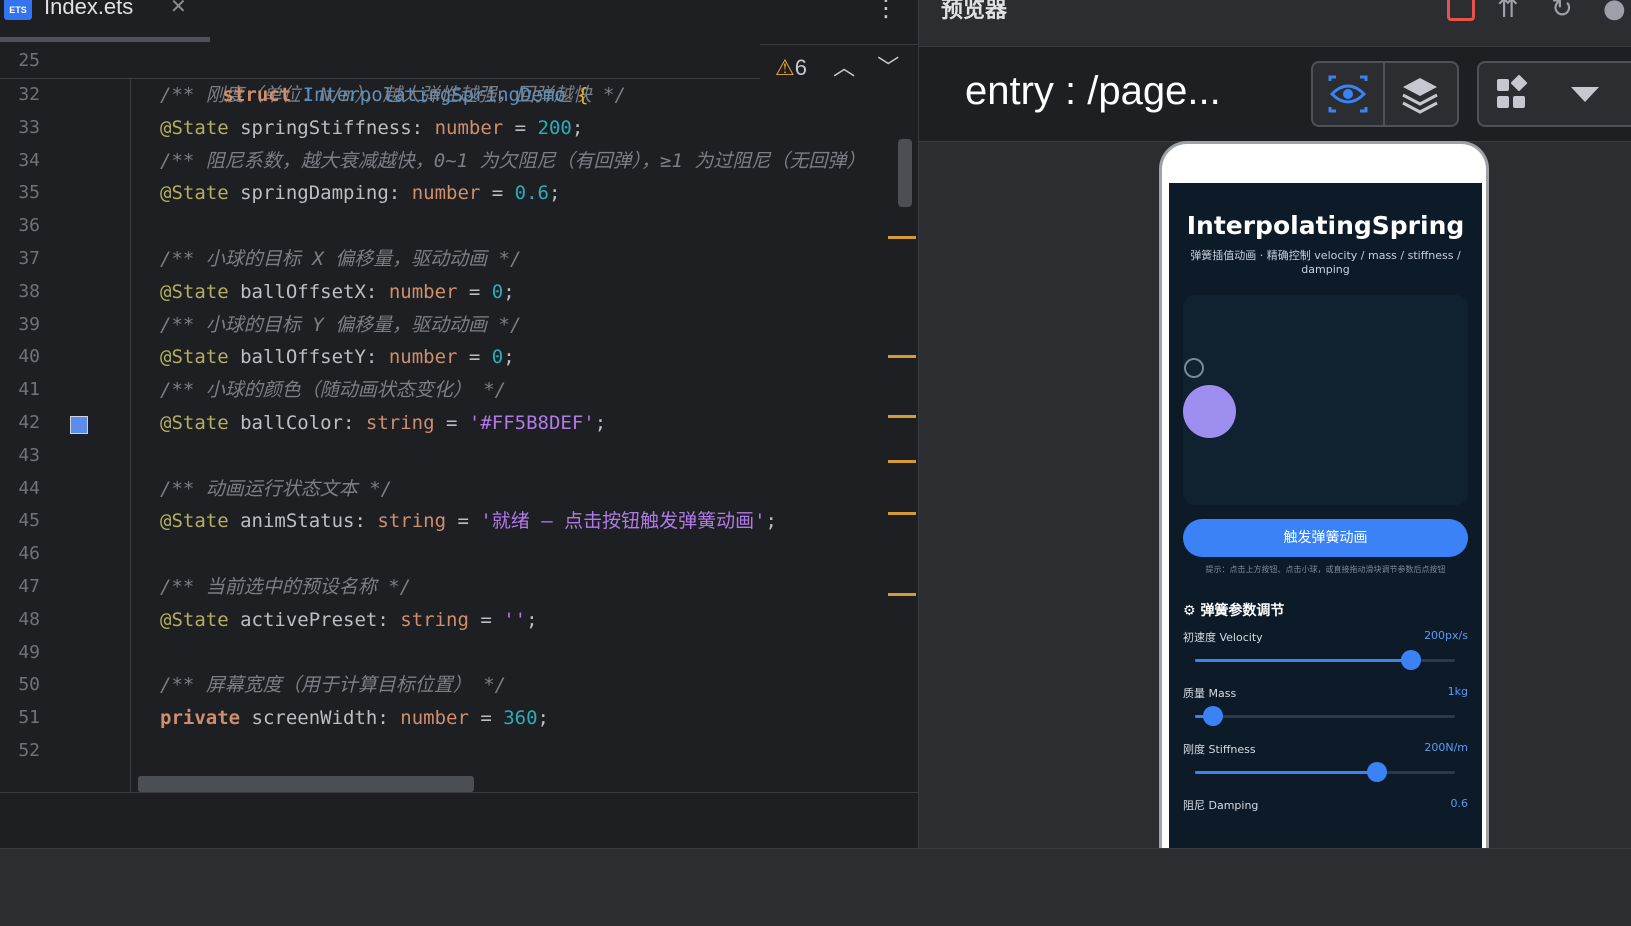 The height and width of the screenshot is (926, 1631). What do you see at coordinates (1325, 538) in the screenshot?
I see `trigger-spring-button: 触发弹簧动画` at bounding box center [1325, 538].